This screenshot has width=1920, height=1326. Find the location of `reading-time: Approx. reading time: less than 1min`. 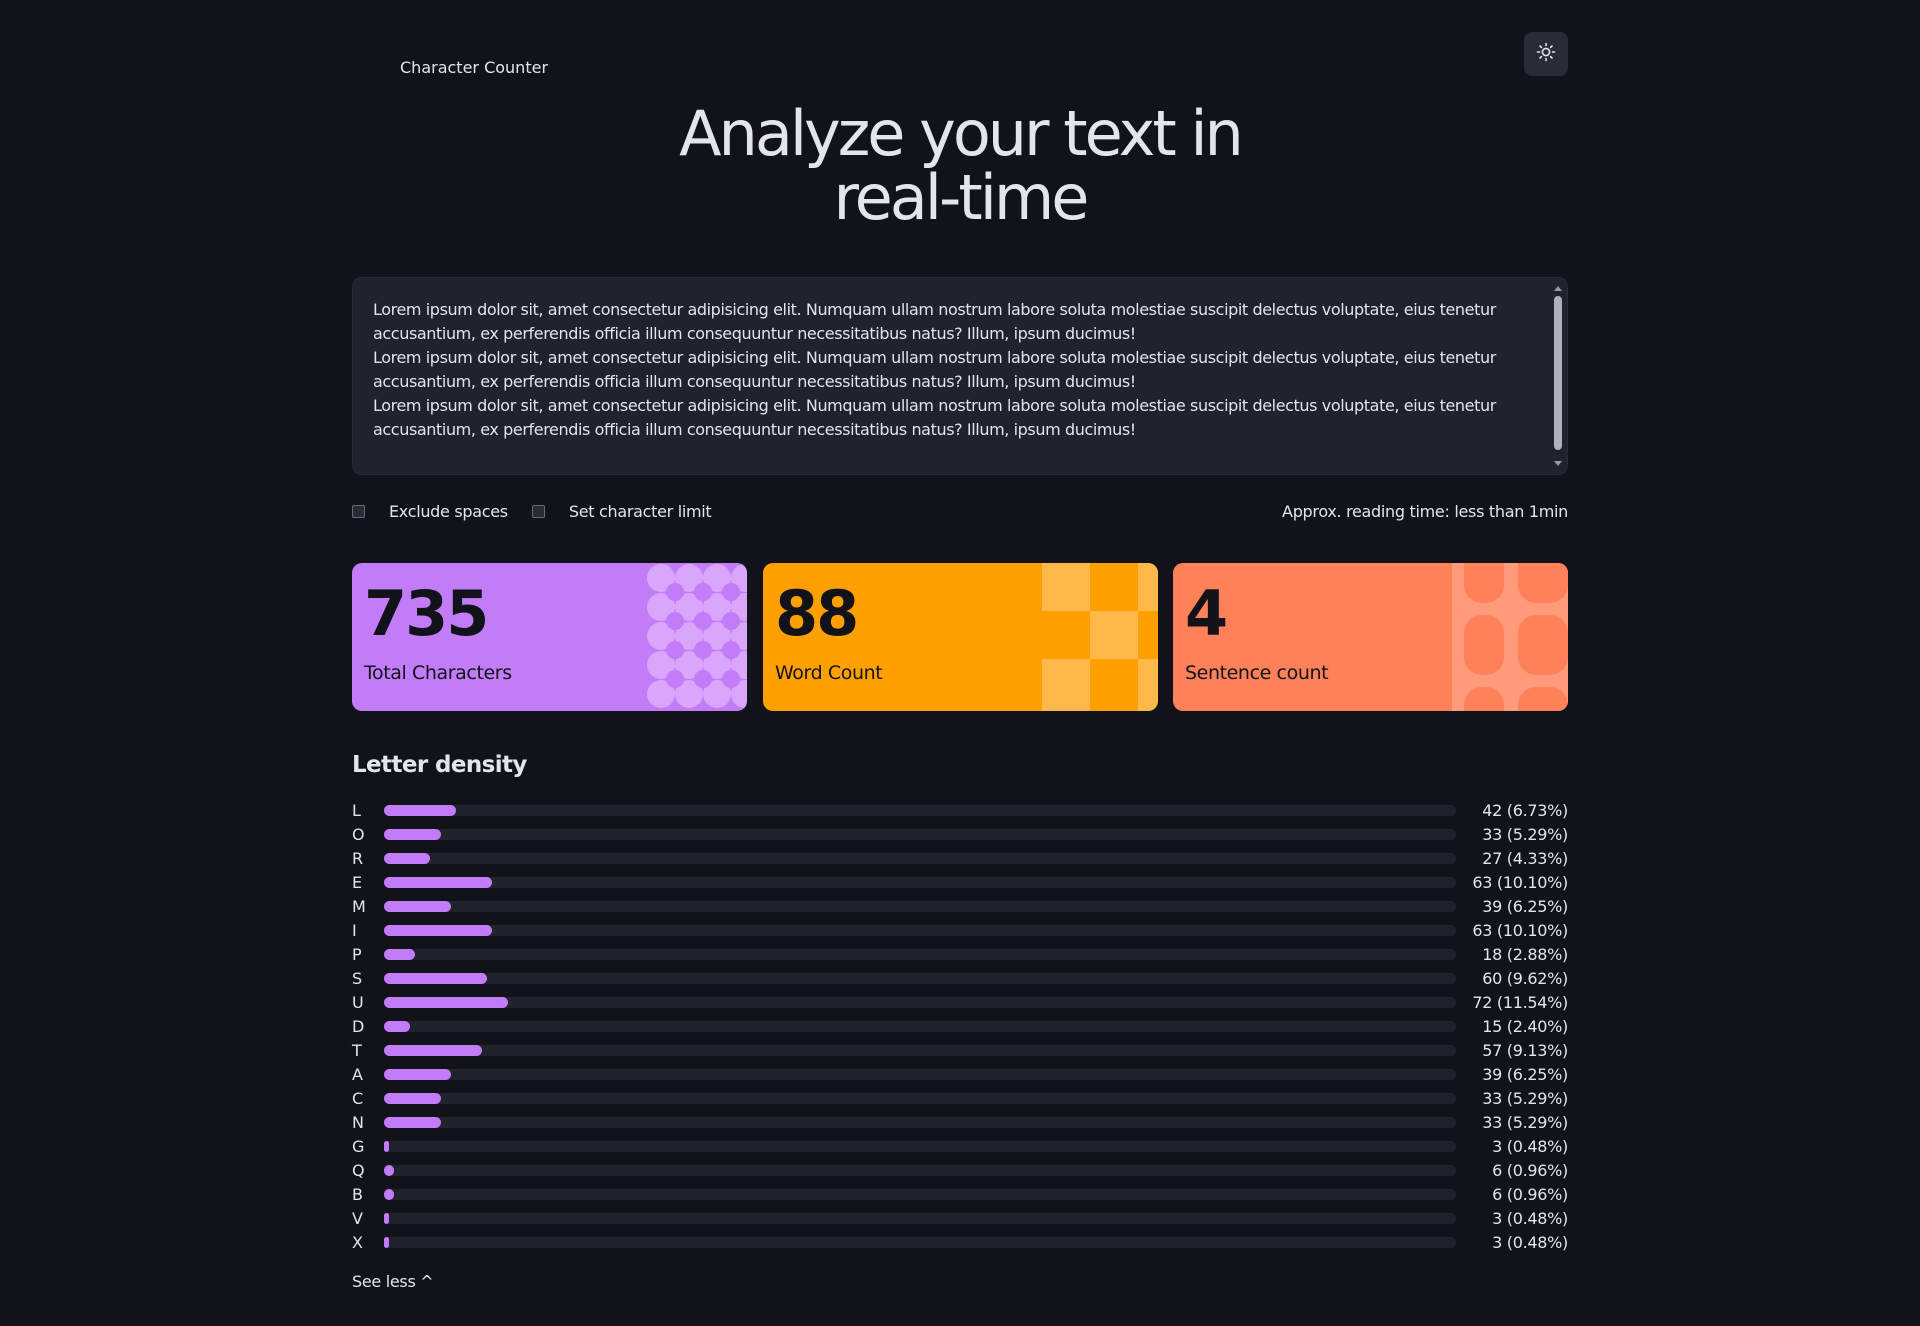

reading-time: Approx. reading time: less than 1min is located at coordinates (1425, 511).